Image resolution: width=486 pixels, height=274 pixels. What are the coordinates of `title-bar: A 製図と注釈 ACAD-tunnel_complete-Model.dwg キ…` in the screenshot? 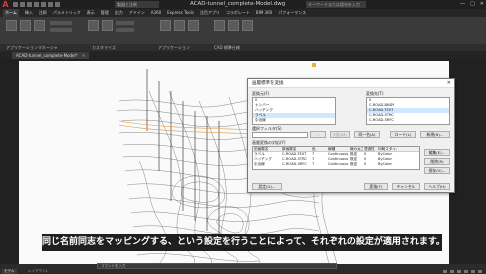 It's located at (243, 4).